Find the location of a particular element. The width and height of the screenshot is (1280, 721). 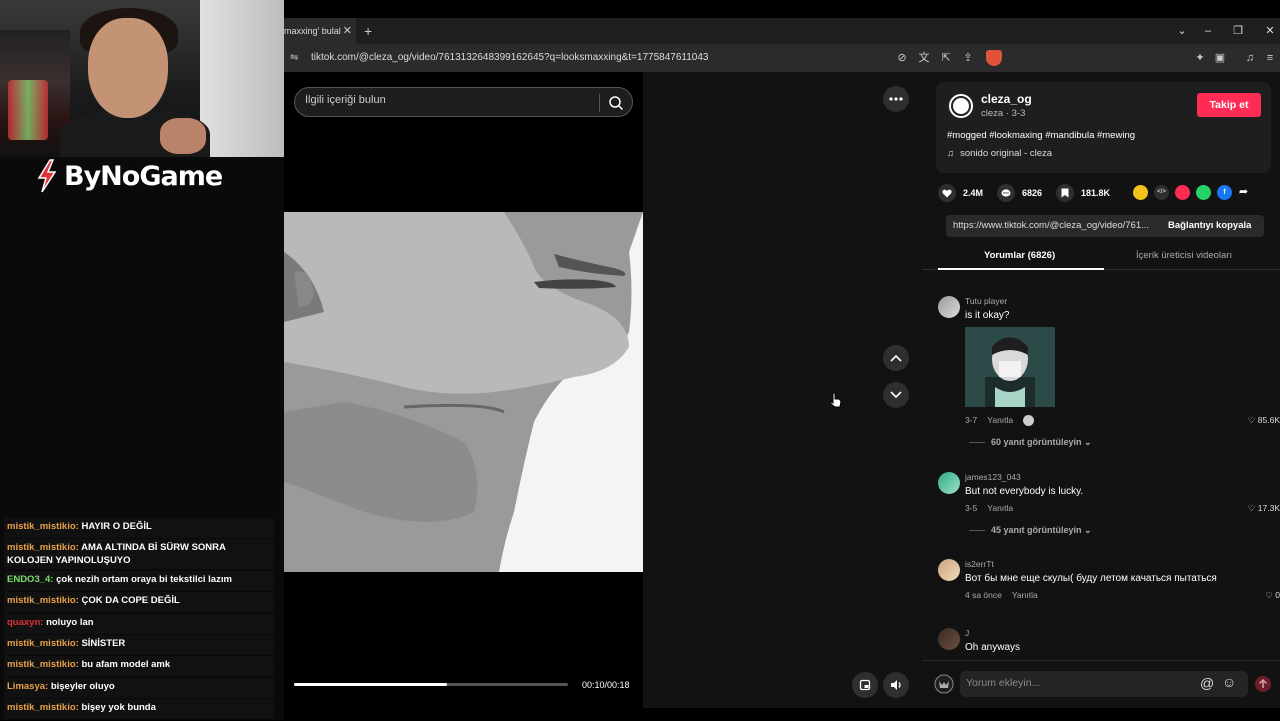

heart-outline-icon: ♡ is located at coordinates (1270, 595).